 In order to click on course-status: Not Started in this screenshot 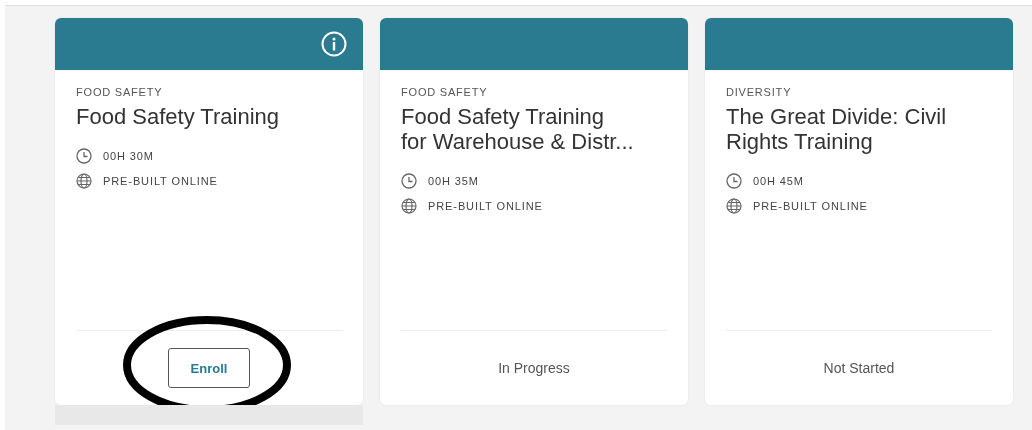, I will do `click(859, 368)`.